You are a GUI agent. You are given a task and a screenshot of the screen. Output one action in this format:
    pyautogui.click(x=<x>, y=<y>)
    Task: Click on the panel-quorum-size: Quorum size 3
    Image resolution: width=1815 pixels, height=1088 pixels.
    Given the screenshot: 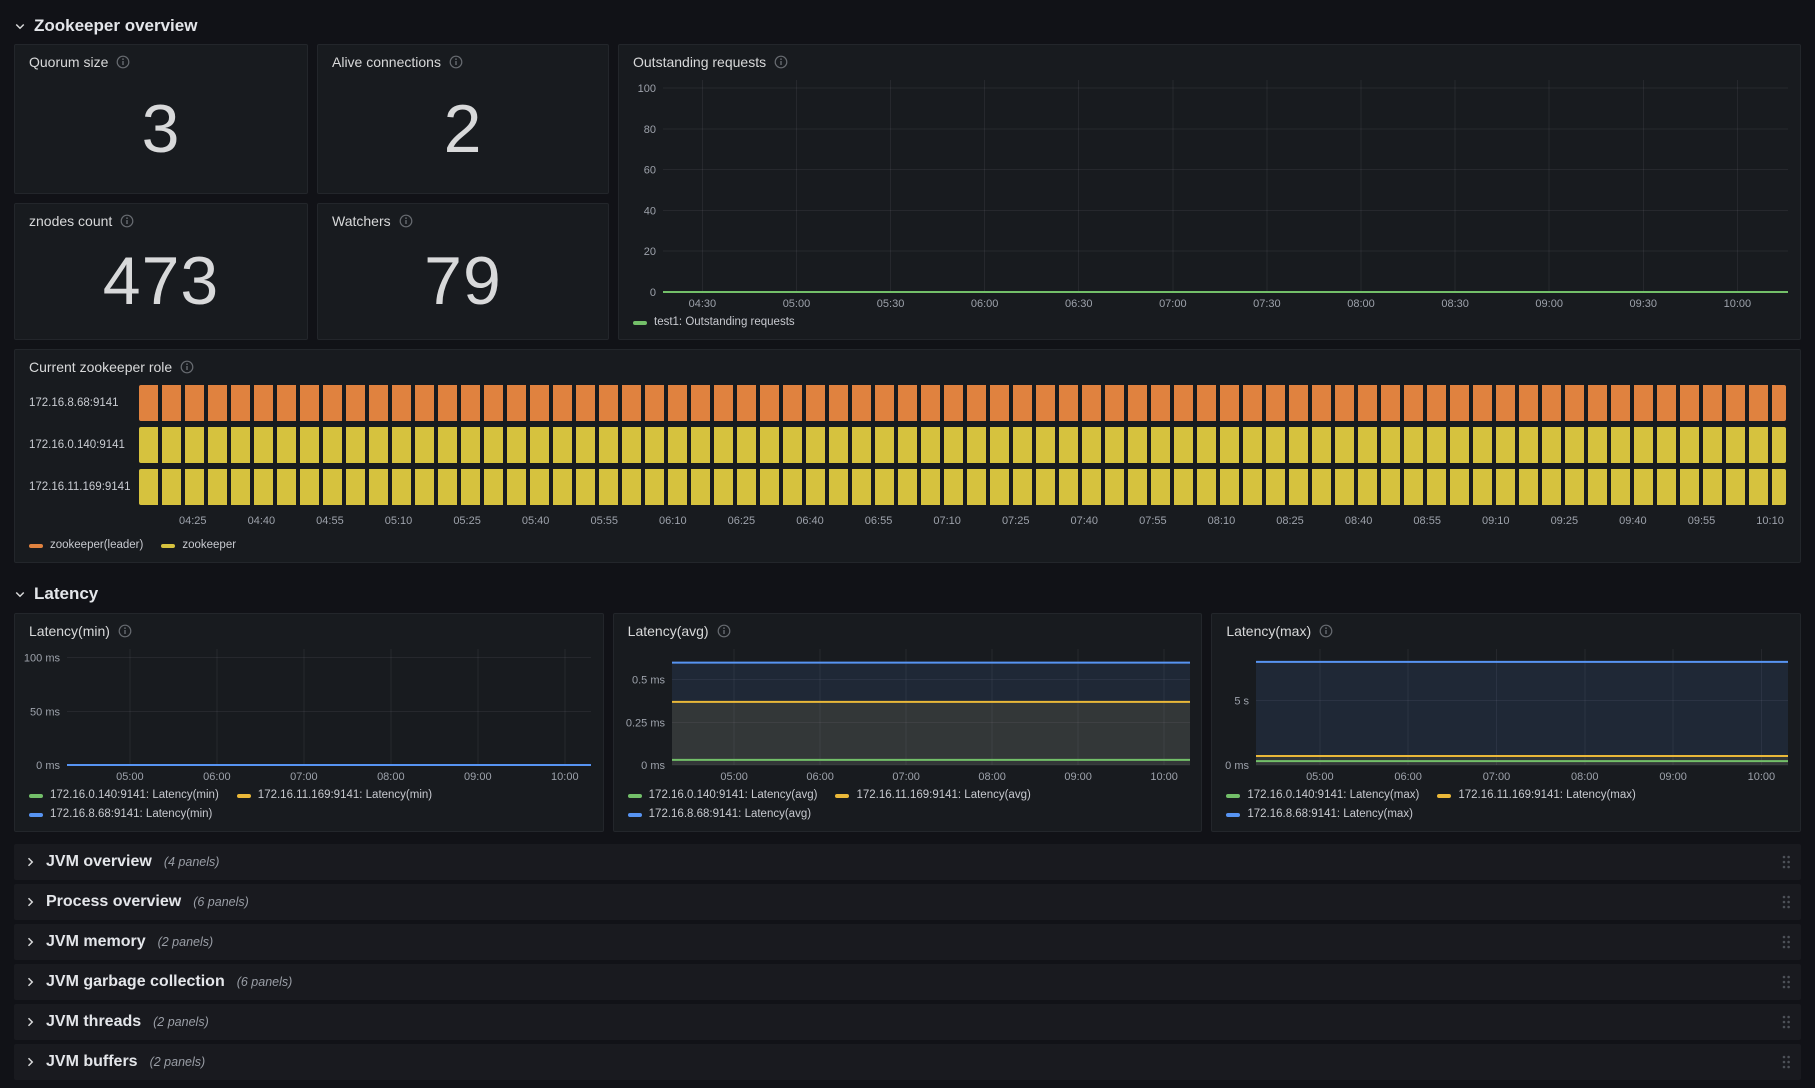 What is the action you would take?
    pyautogui.click(x=161, y=119)
    